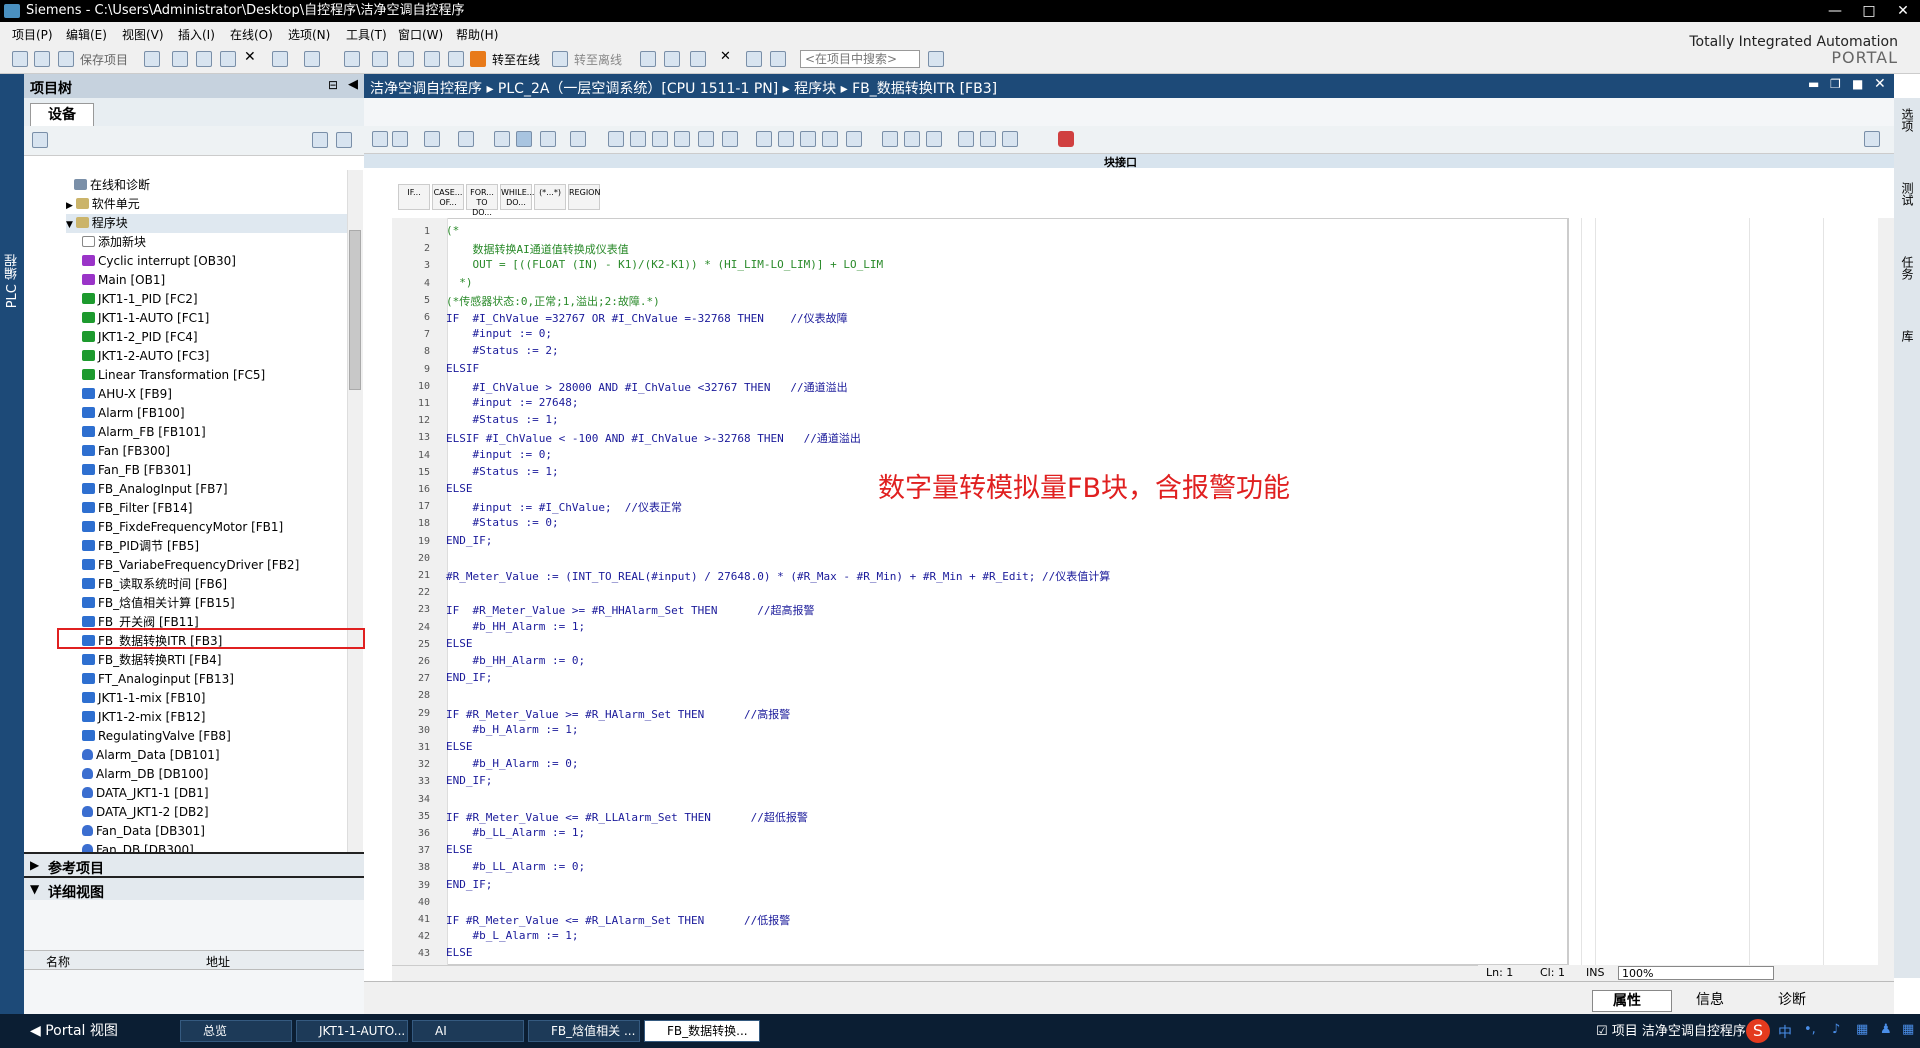 The image size is (1920, 1048). Describe the element at coordinates (151, 660) in the screenshot. I see `tree-item: FB_数据转换RTI [FB4]` at that location.